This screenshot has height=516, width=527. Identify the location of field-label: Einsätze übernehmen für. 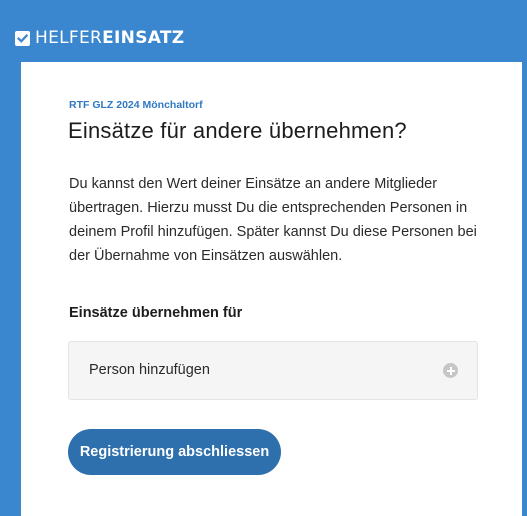
(156, 313).